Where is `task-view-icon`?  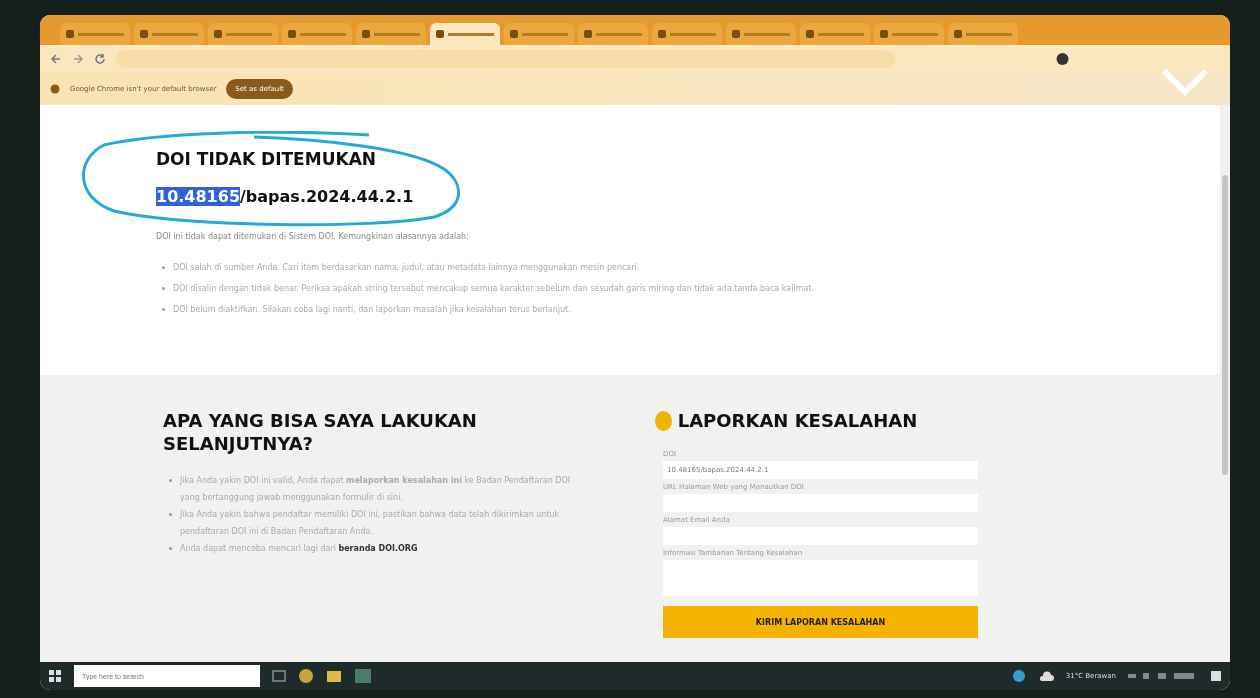
task-view-icon is located at coordinates (279, 676).